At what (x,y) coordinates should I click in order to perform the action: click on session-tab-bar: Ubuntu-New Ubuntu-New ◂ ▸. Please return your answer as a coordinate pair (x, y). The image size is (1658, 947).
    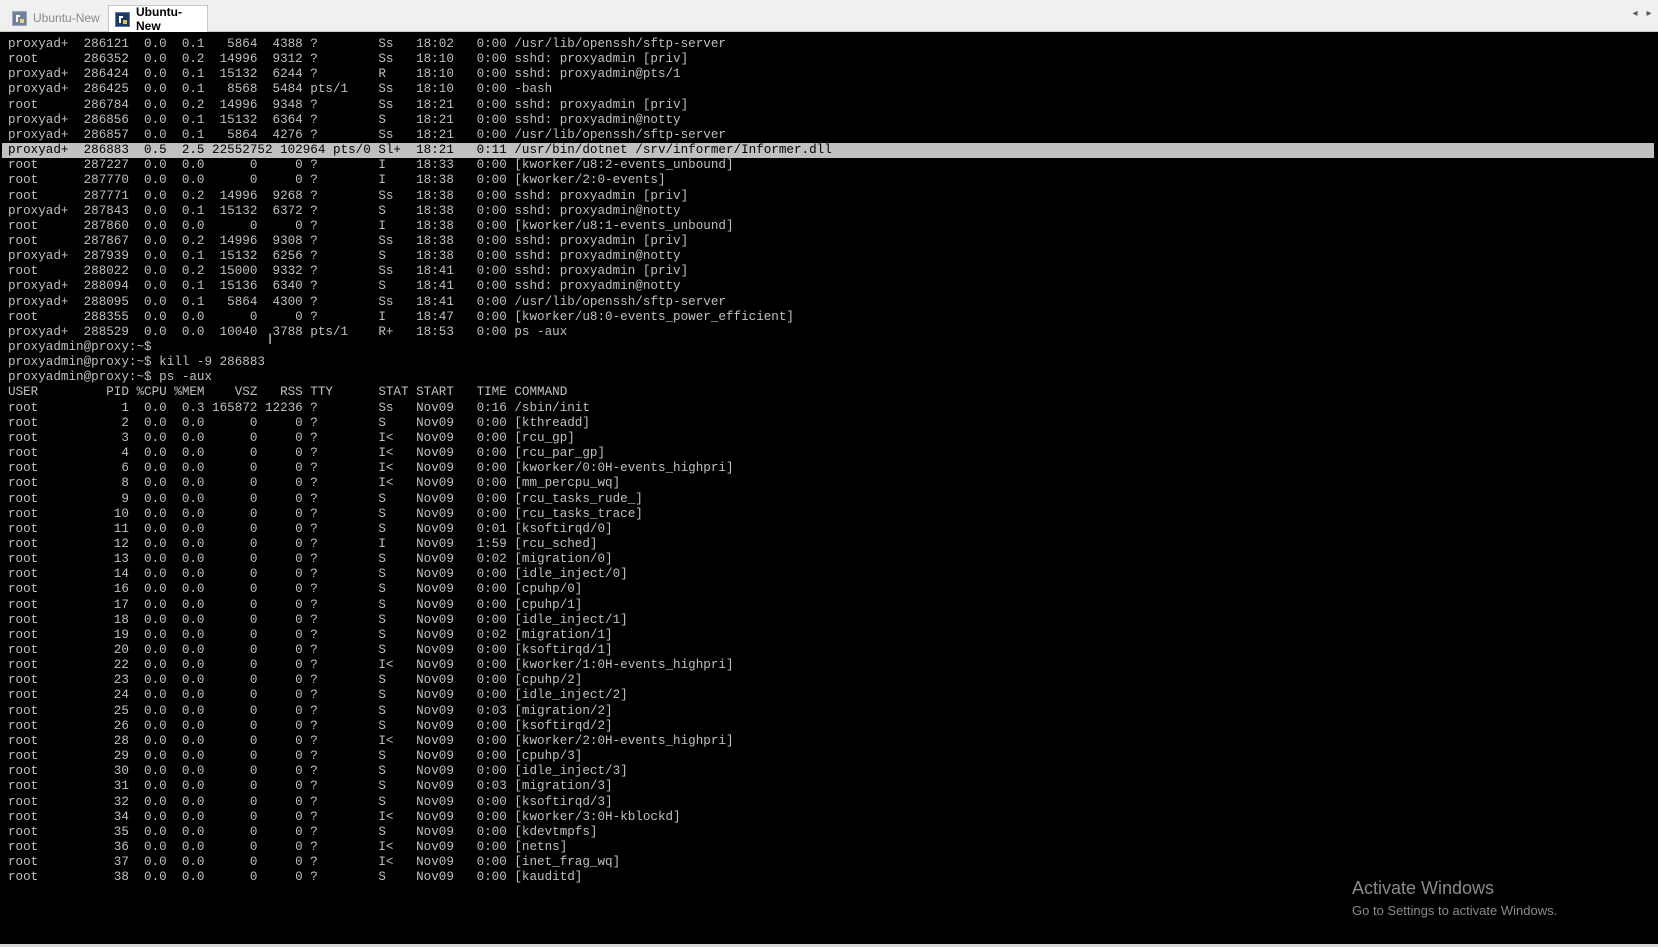
    Looking at the image, I should click on (829, 16).